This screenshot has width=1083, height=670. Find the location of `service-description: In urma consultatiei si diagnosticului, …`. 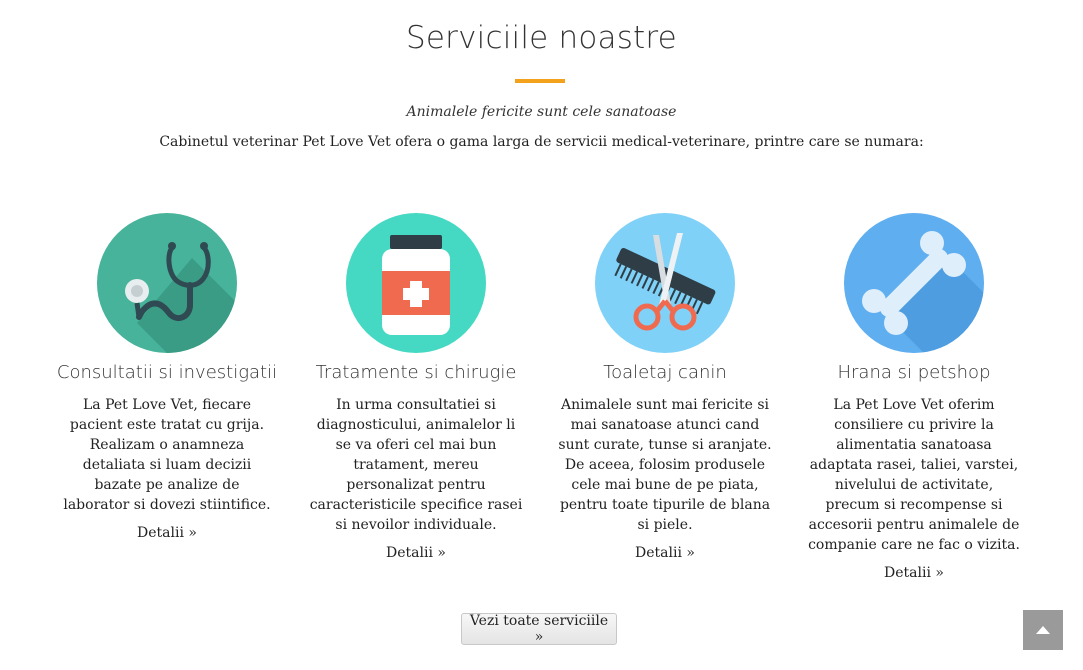

service-description: In urma consultatiei si diagnosticului, … is located at coordinates (416, 465).